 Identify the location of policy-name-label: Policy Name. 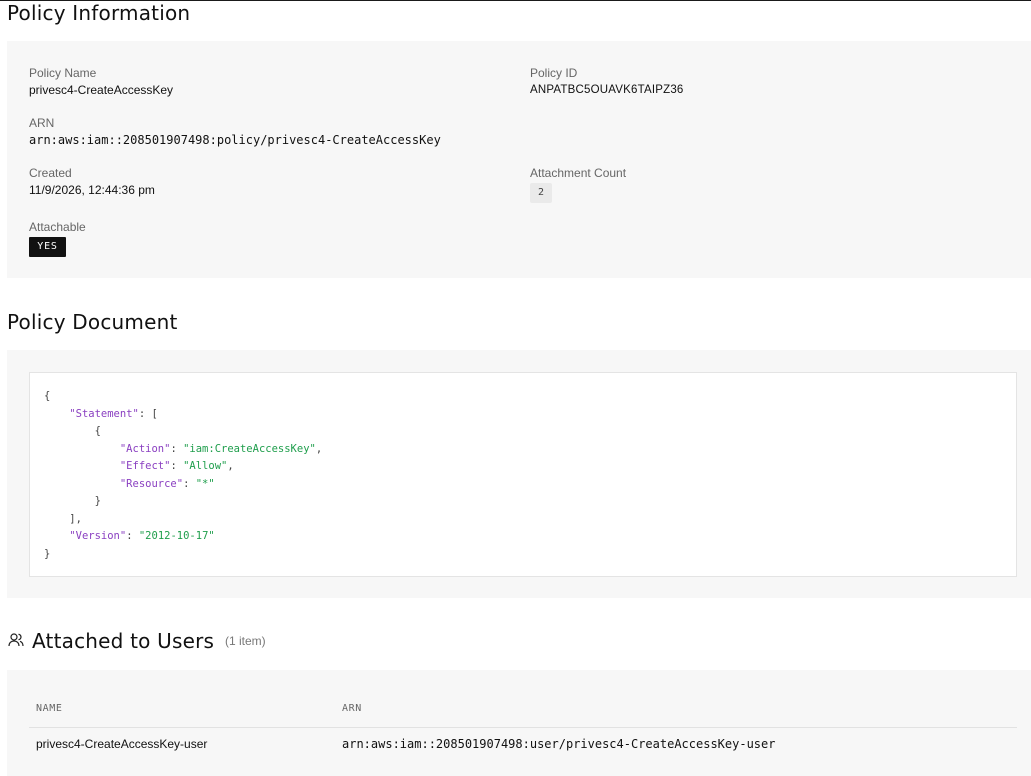
(63, 73).